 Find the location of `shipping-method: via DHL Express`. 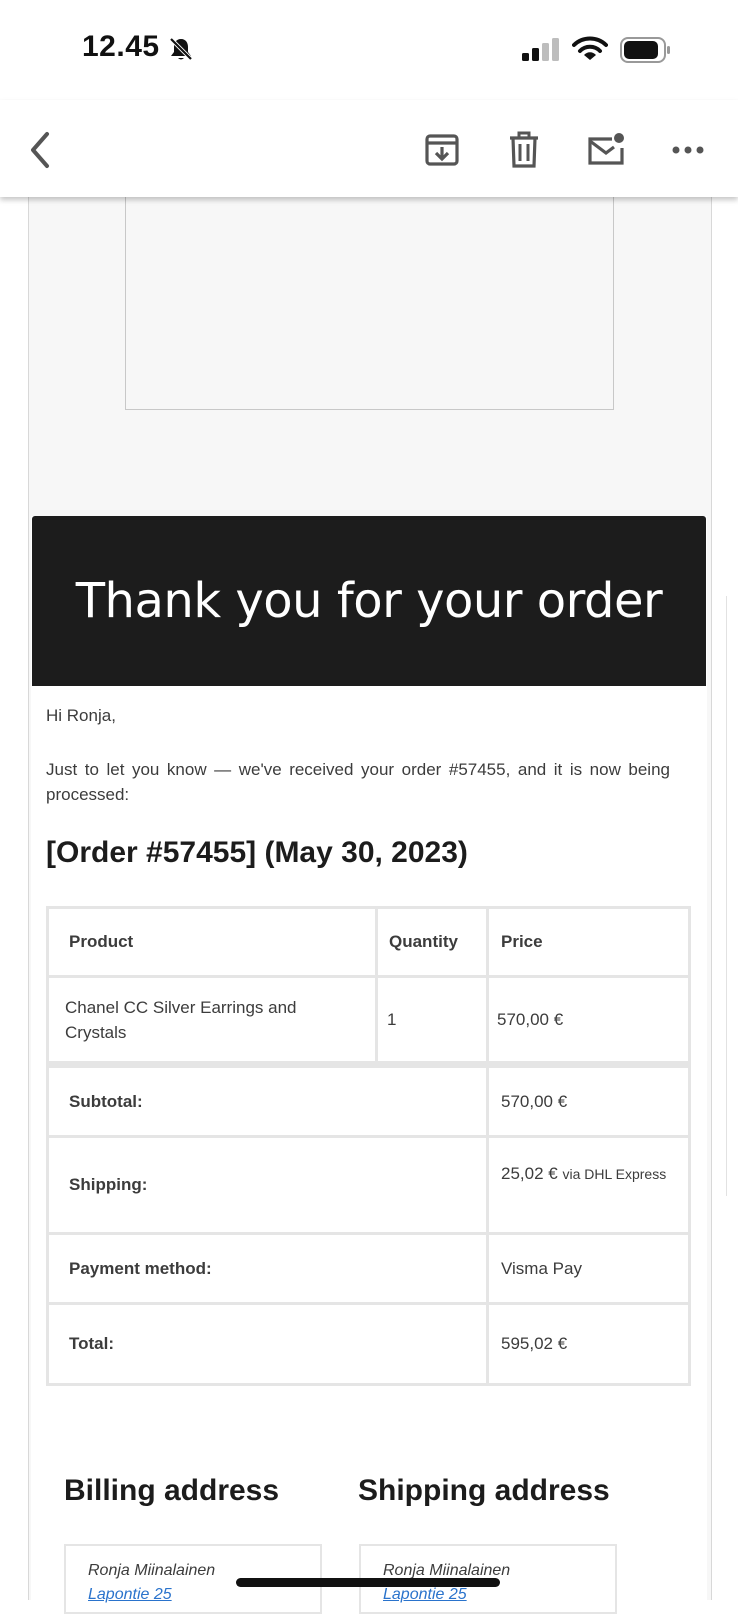

shipping-method: via DHL Express is located at coordinates (614, 1174).